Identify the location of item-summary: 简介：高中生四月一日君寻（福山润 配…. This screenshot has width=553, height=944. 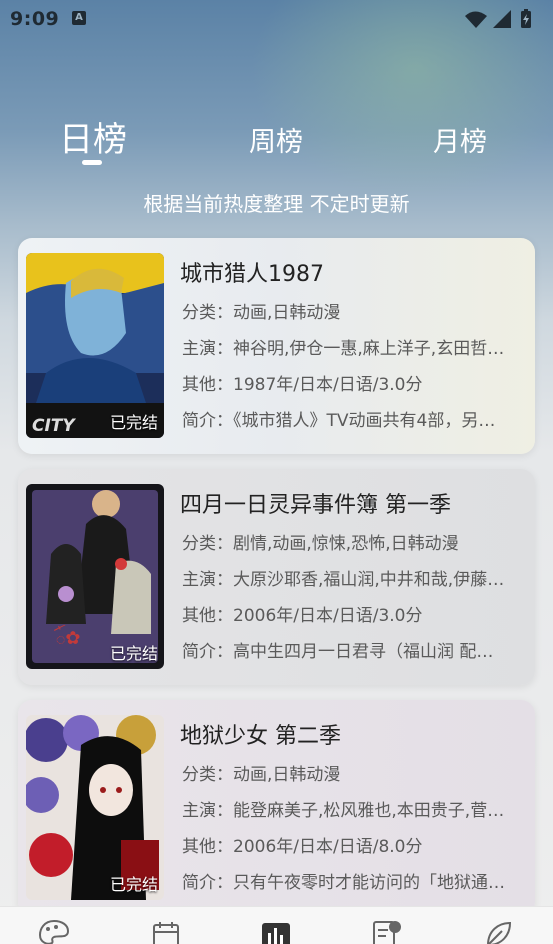
(338, 652).